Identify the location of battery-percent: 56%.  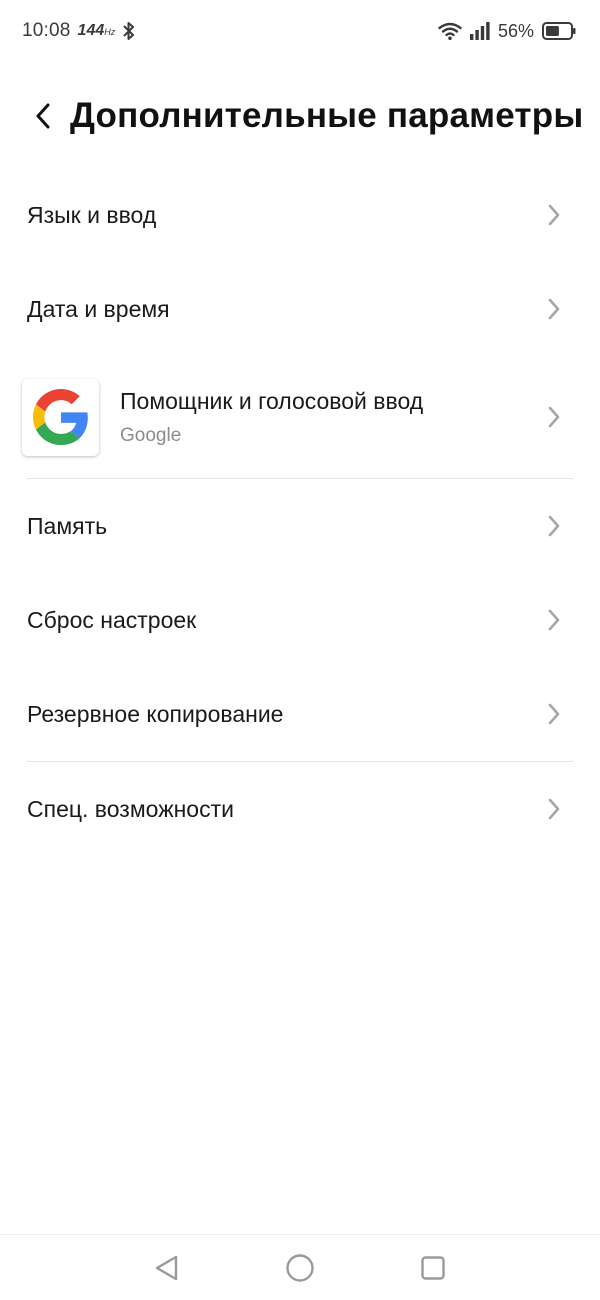
(515, 30).